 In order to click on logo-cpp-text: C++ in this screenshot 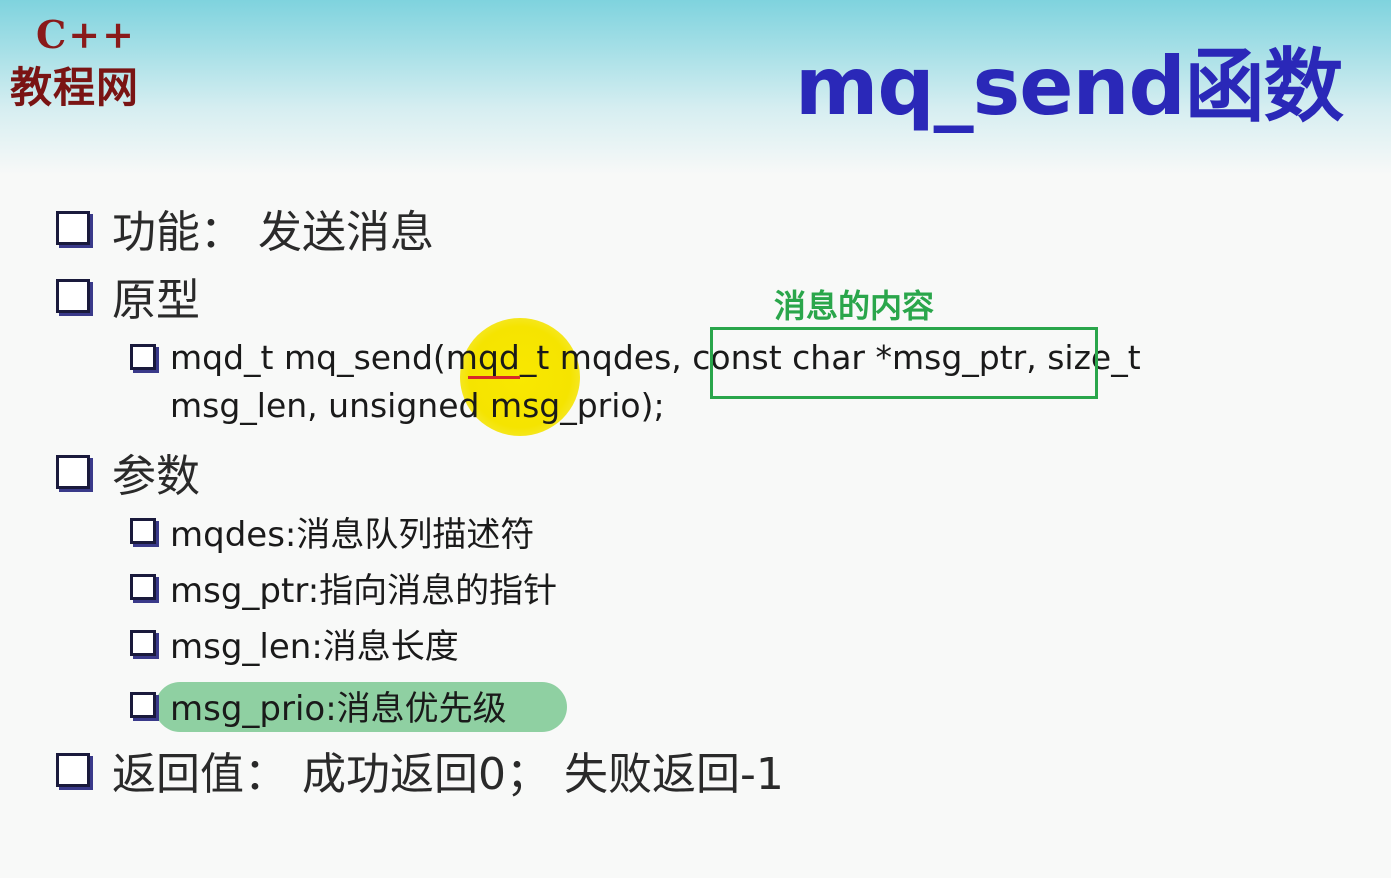, I will do `click(86, 34)`.